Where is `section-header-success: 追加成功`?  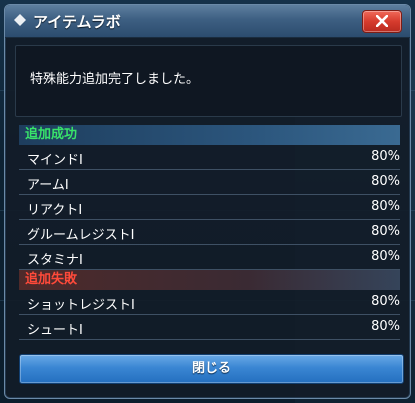 section-header-success: 追加成功 is located at coordinates (209, 135).